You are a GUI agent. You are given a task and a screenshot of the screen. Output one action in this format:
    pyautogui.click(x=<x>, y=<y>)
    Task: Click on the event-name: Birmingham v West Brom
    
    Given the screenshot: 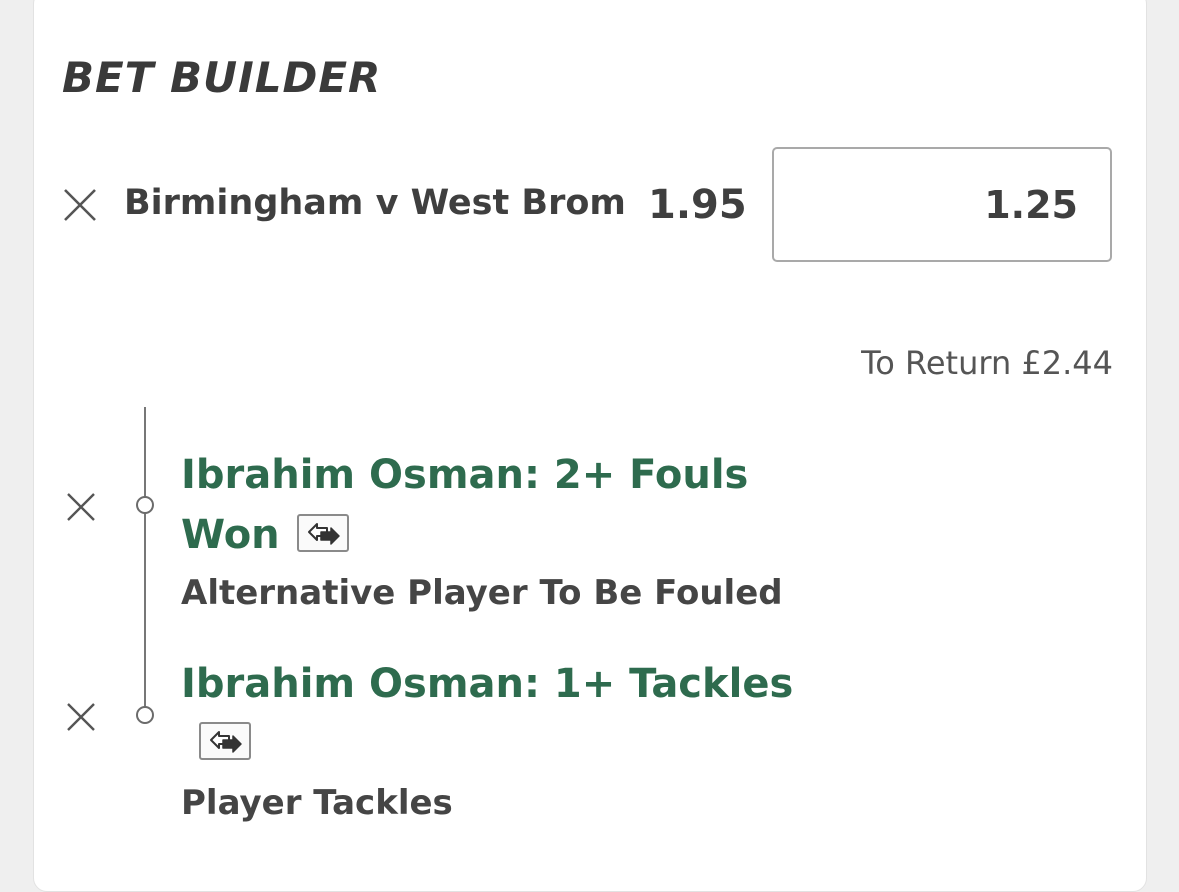 What is the action you would take?
    pyautogui.click(x=375, y=203)
    